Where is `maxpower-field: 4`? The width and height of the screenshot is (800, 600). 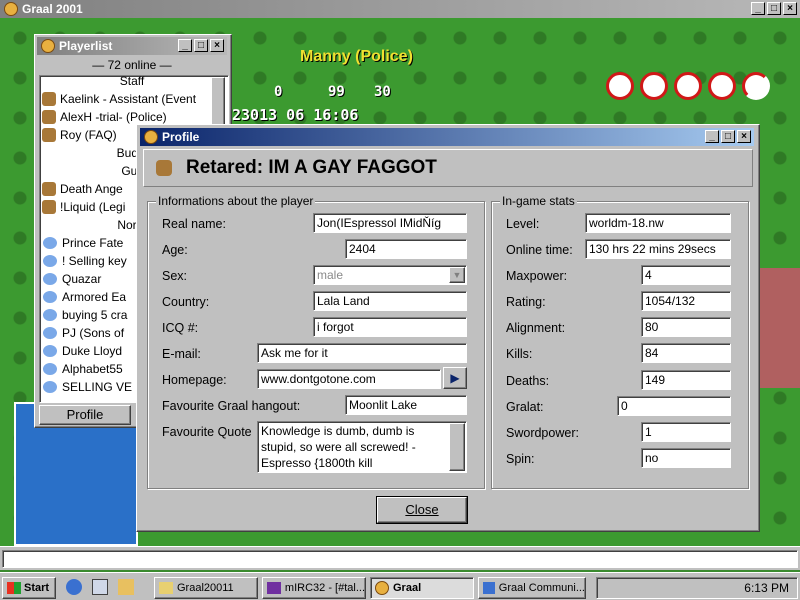
maxpower-field: 4 is located at coordinates (686, 275).